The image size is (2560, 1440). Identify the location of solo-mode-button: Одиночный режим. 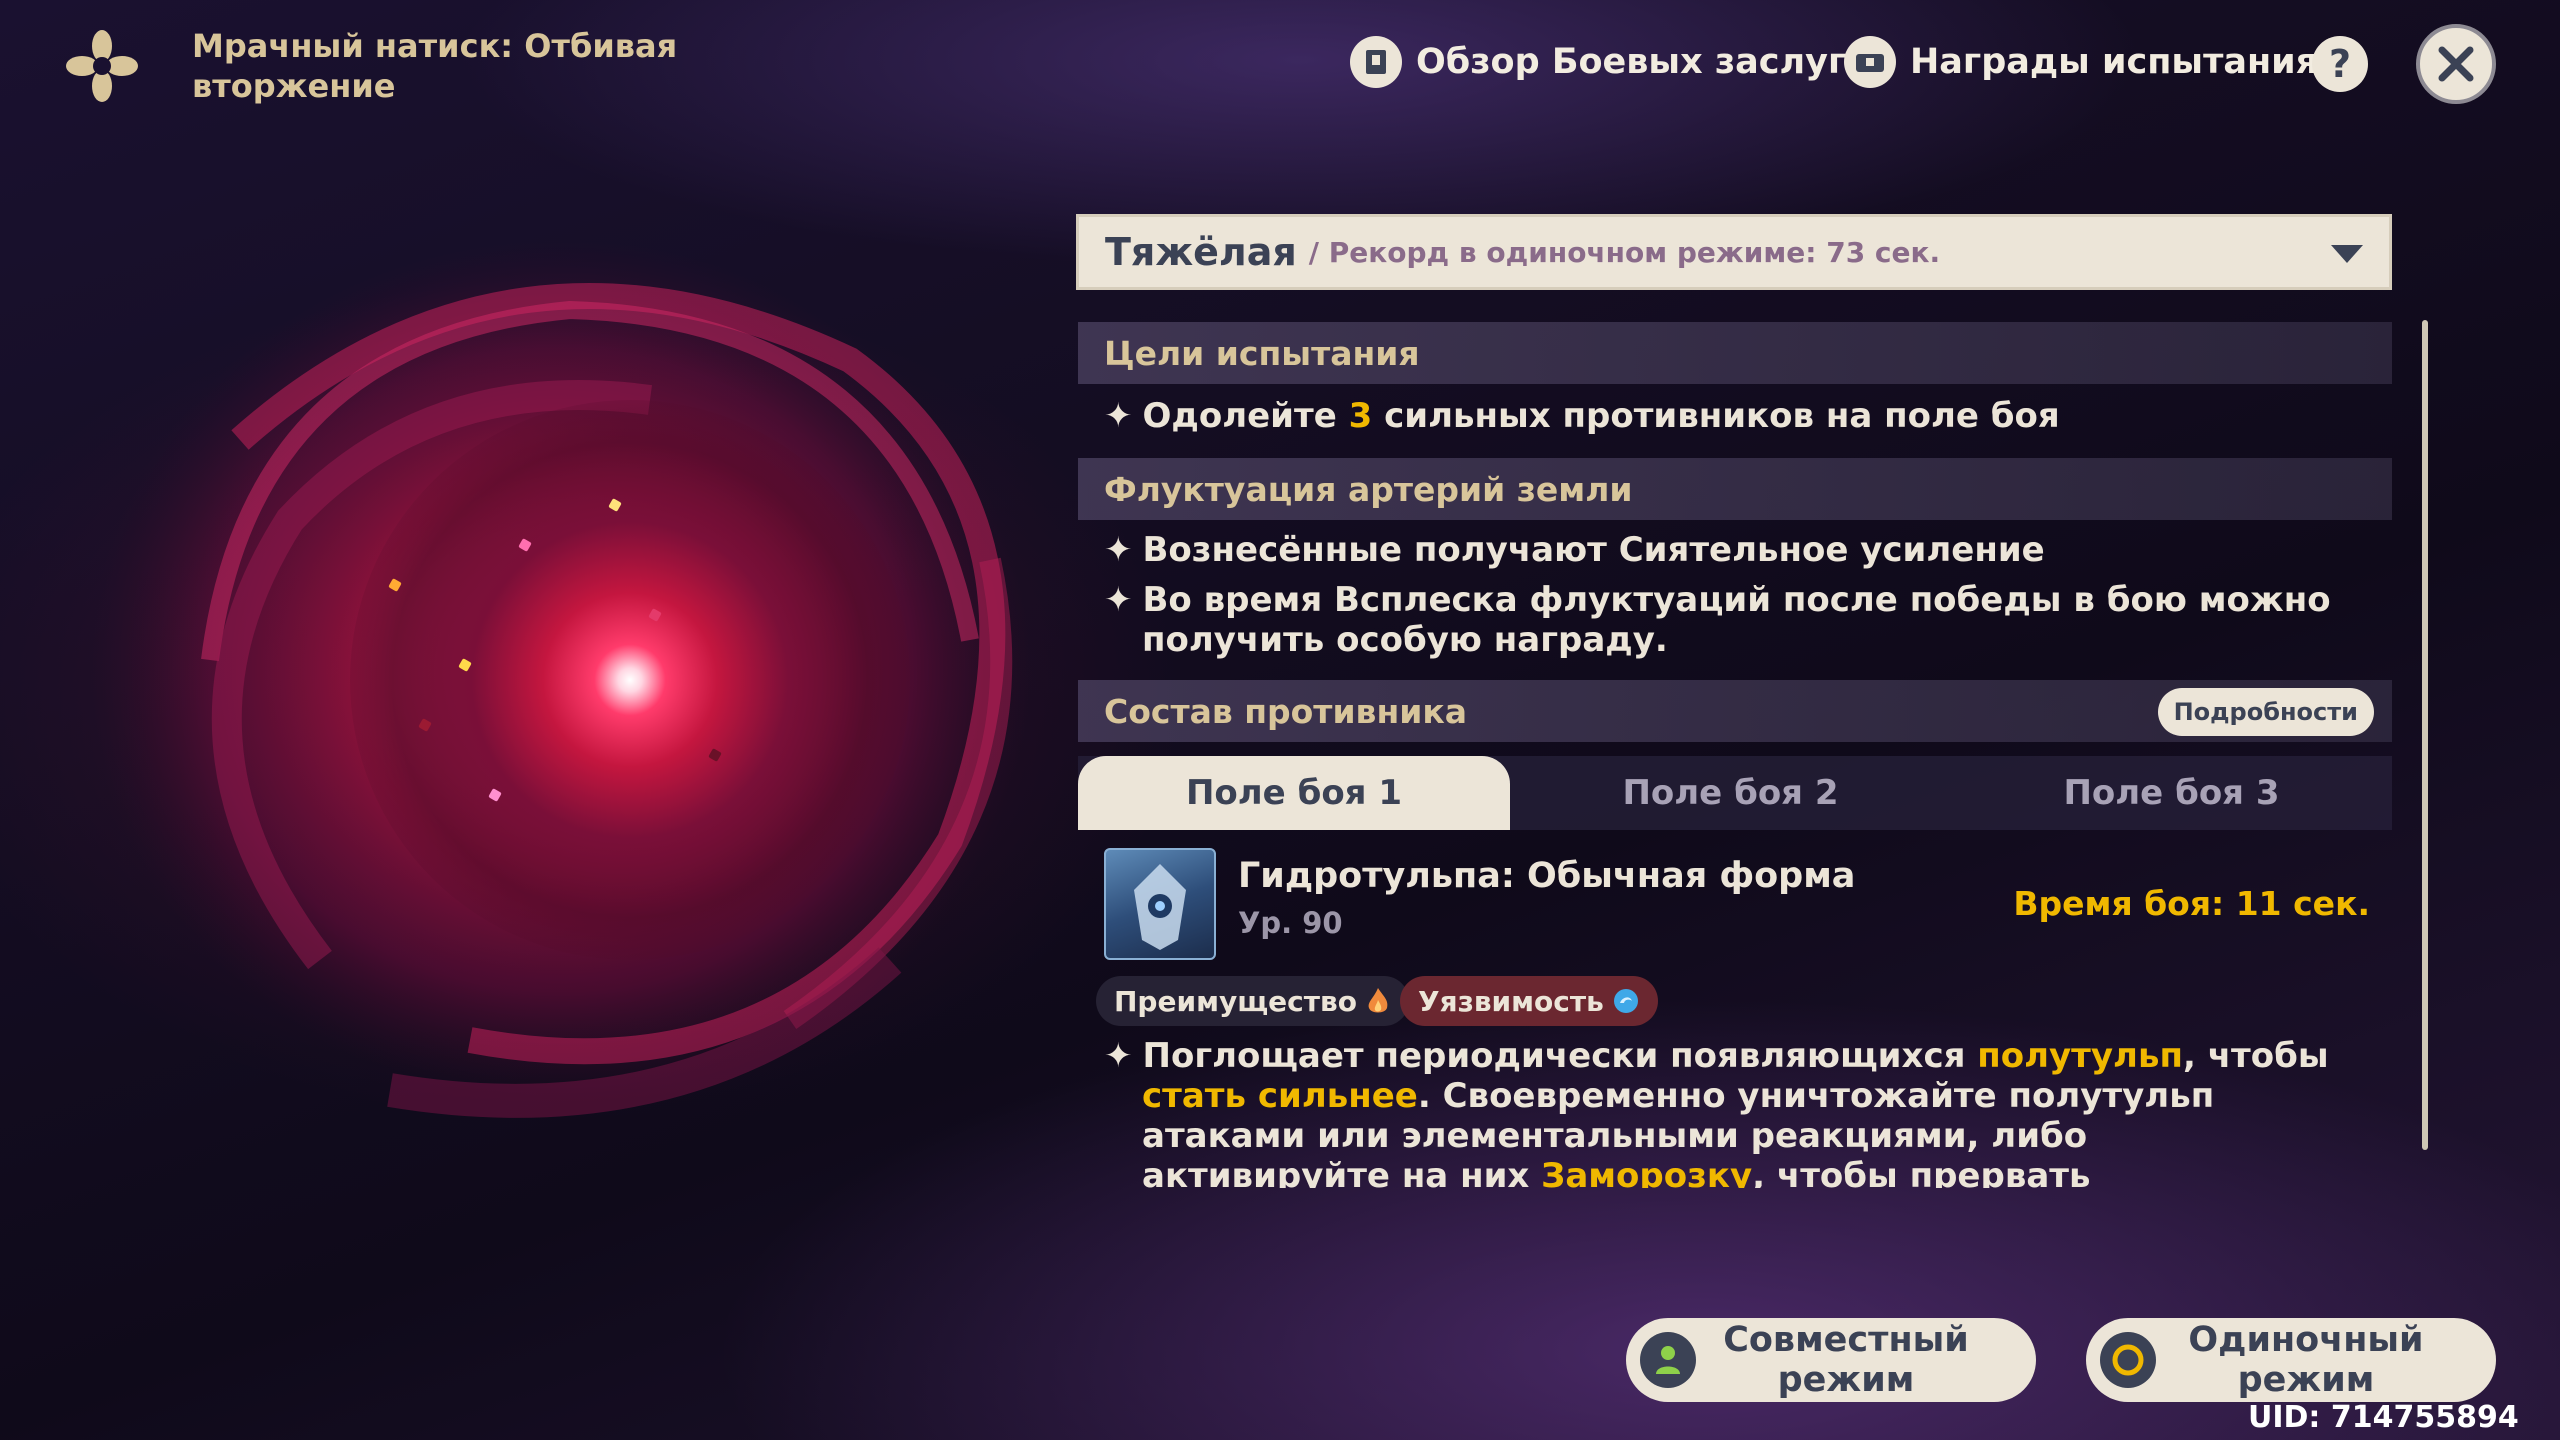
(2291, 1360).